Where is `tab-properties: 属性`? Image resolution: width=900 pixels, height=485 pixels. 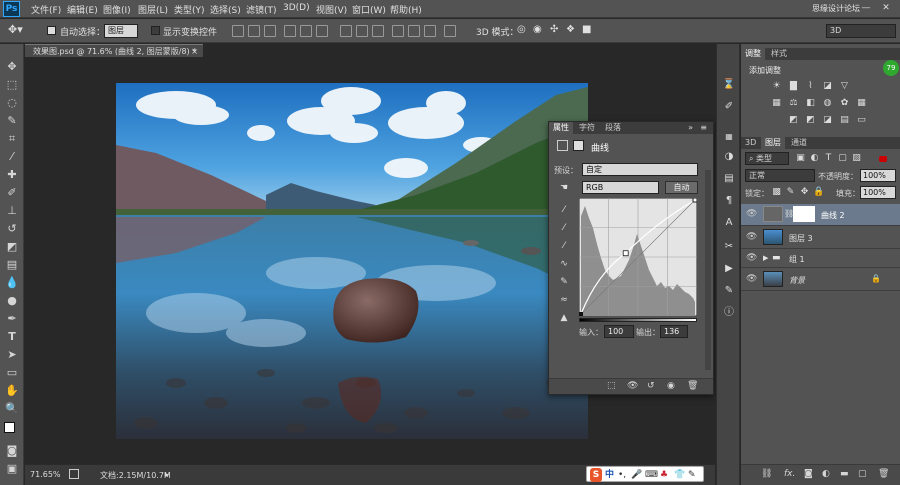 tab-properties: 属性 is located at coordinates (561, 128).